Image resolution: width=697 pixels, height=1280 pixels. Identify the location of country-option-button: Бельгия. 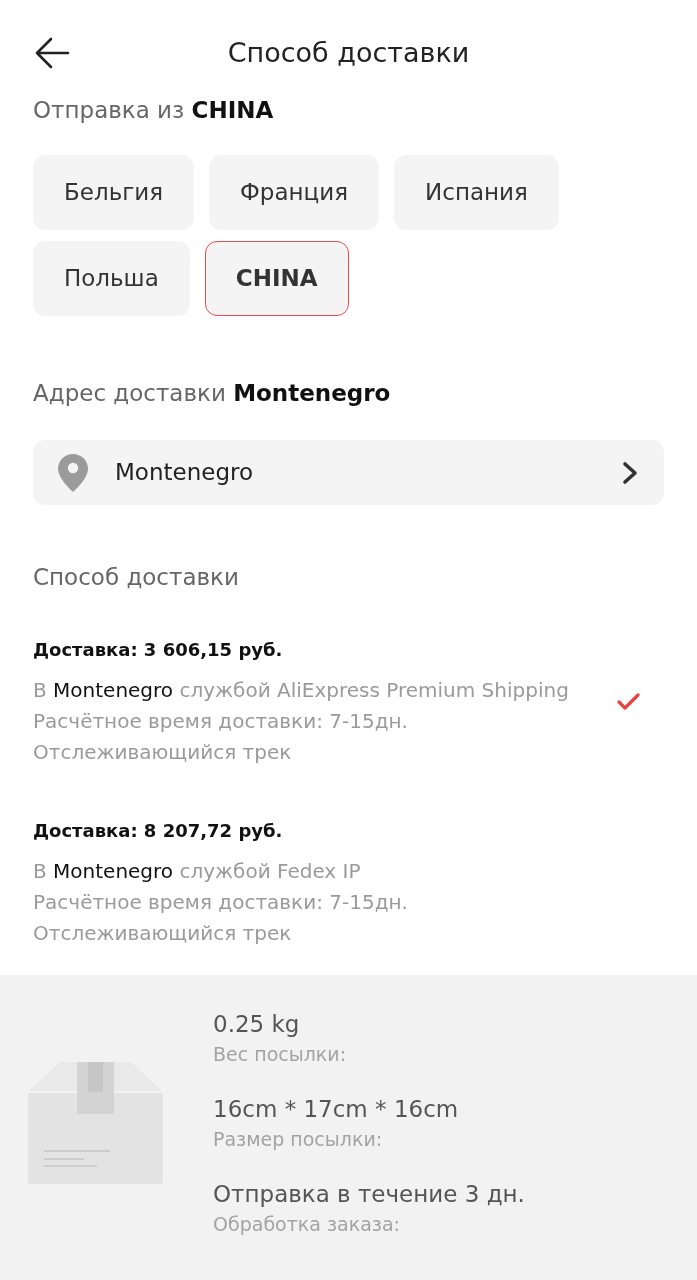
(114, 192).